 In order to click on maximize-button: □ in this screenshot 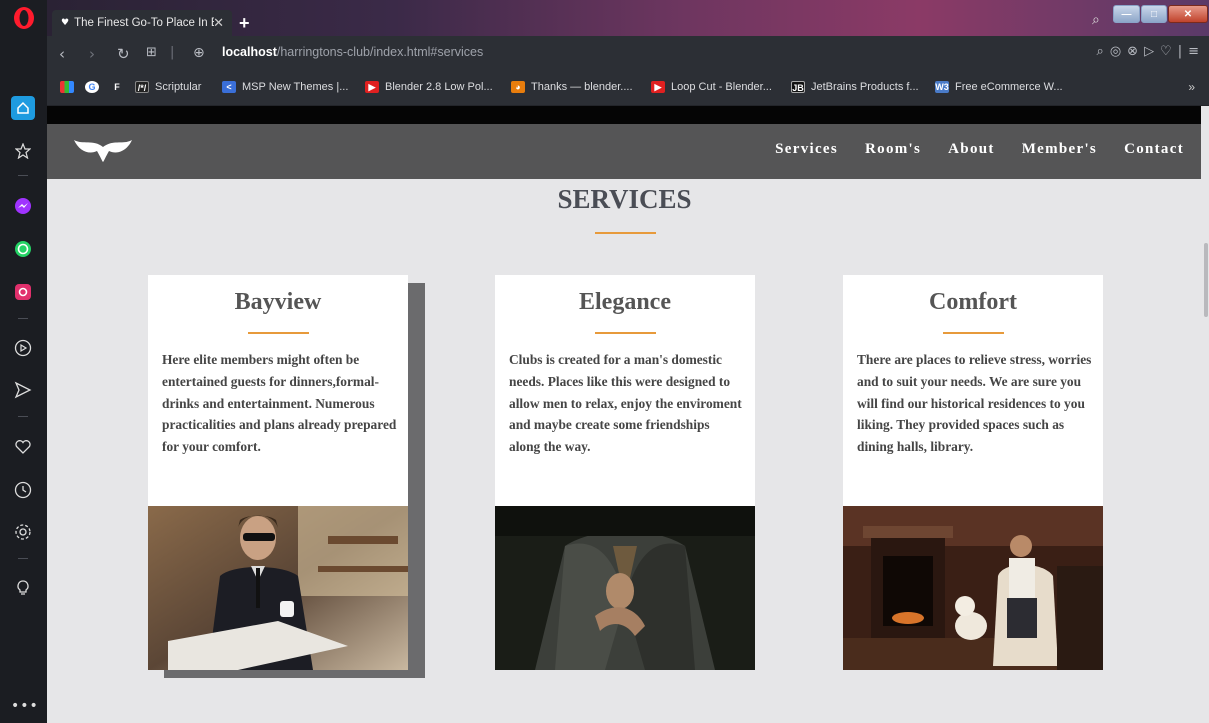, I will do `click(1154, 14)`.